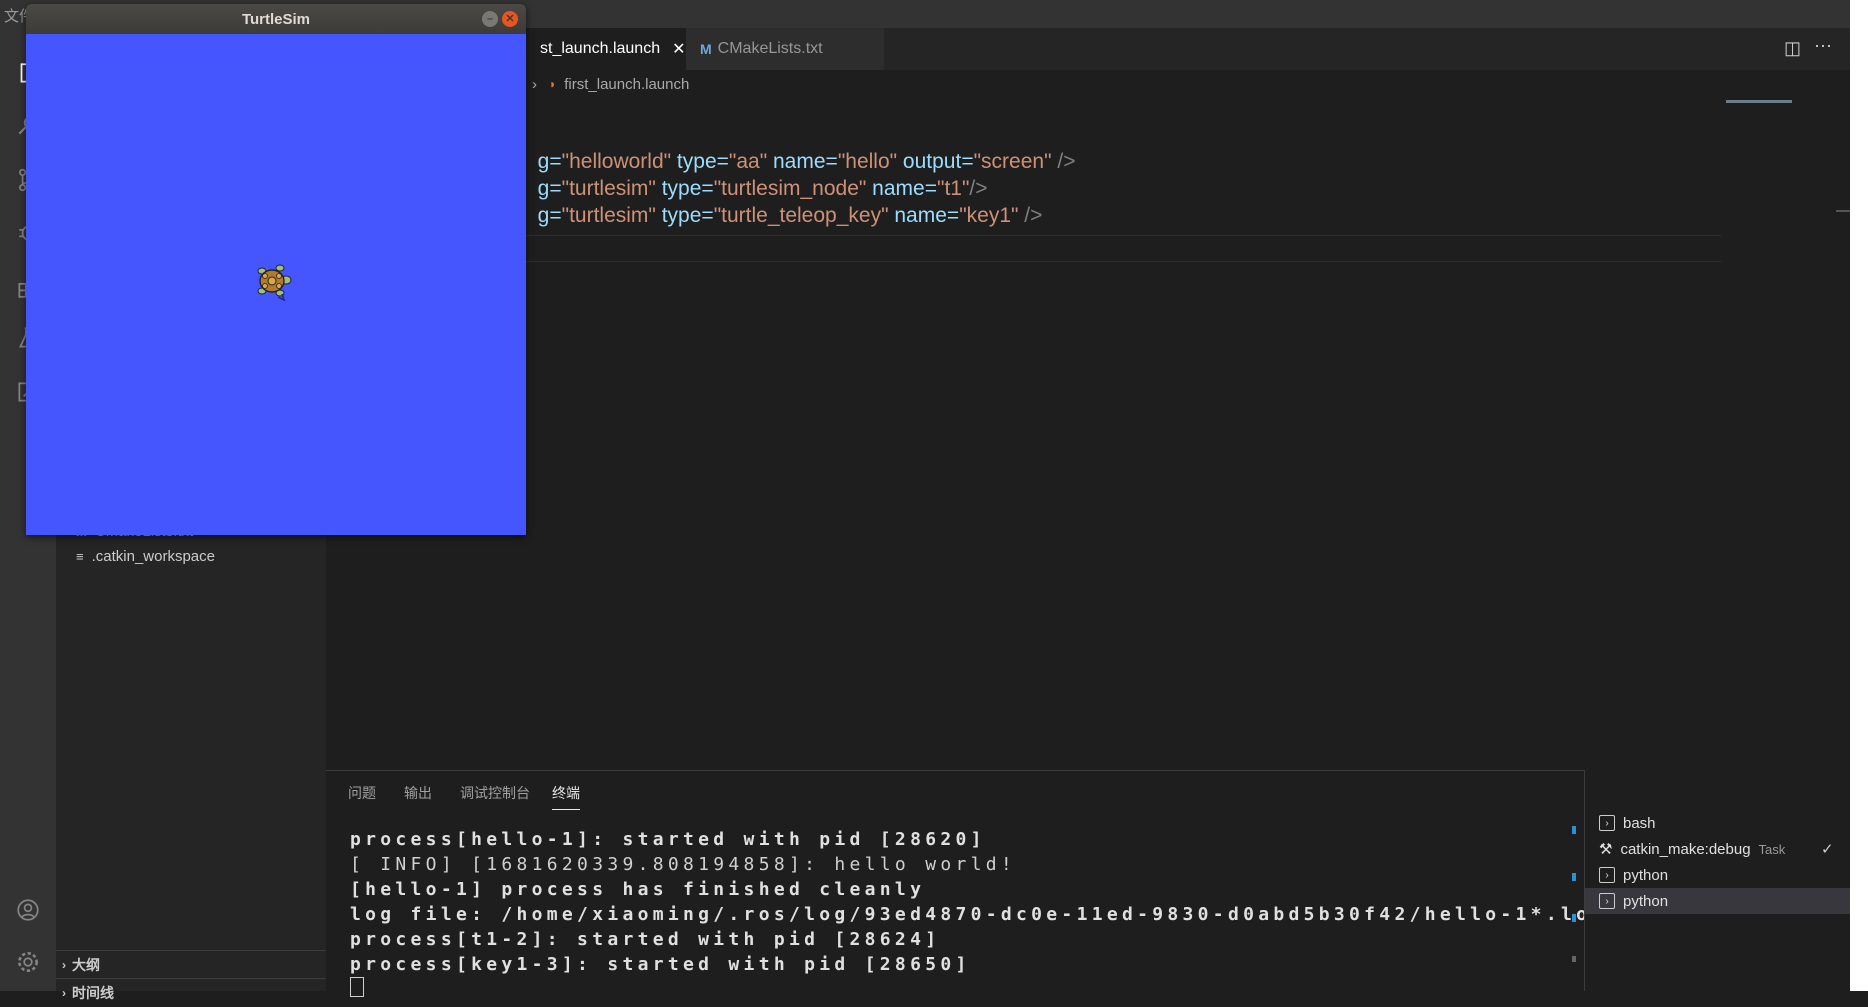  Describe the element at coordinates (1026, 84) in the screenshot. I see `breadcrumb: › ◗ first_launch.launch` at that location.